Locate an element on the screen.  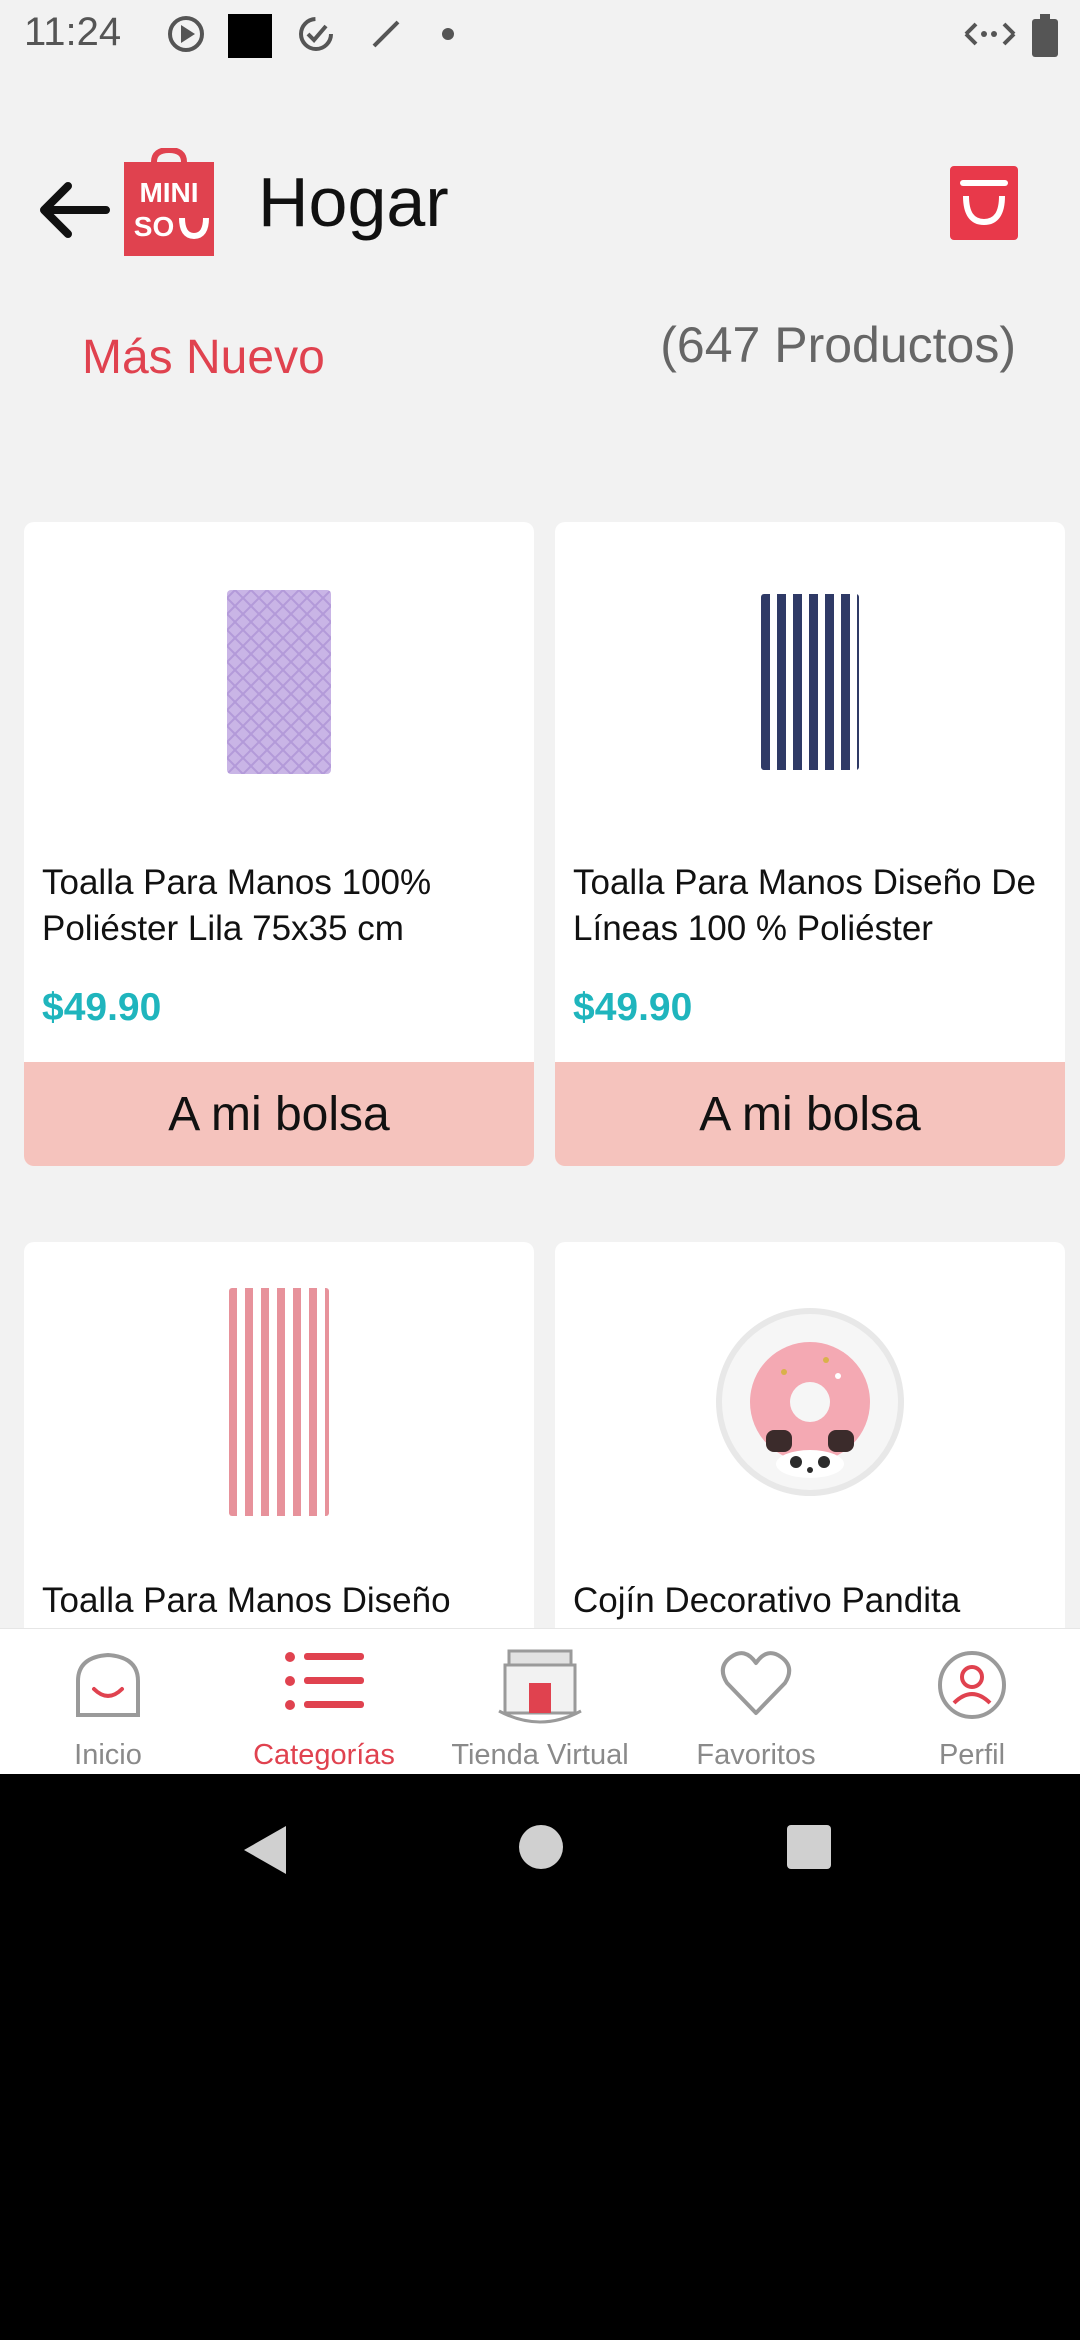
check-sync-icon is located at coordinates (316, 34).